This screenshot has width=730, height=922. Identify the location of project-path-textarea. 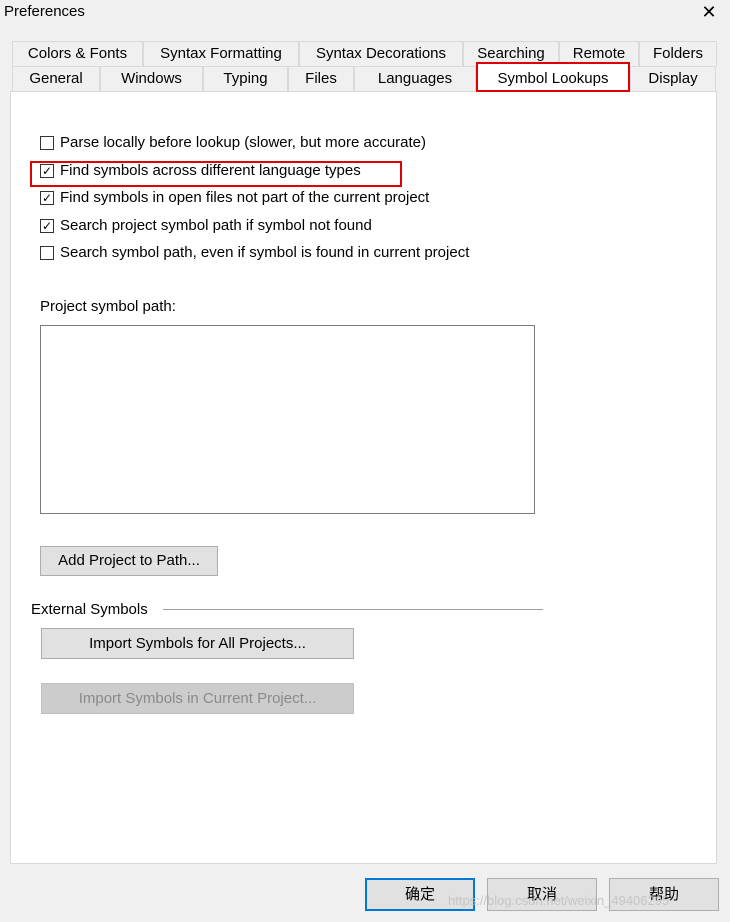
(287, 419).